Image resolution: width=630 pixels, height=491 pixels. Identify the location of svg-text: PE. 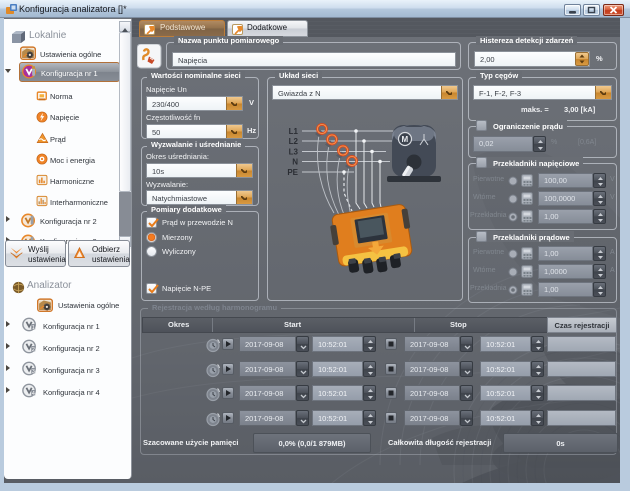
(292, 172).